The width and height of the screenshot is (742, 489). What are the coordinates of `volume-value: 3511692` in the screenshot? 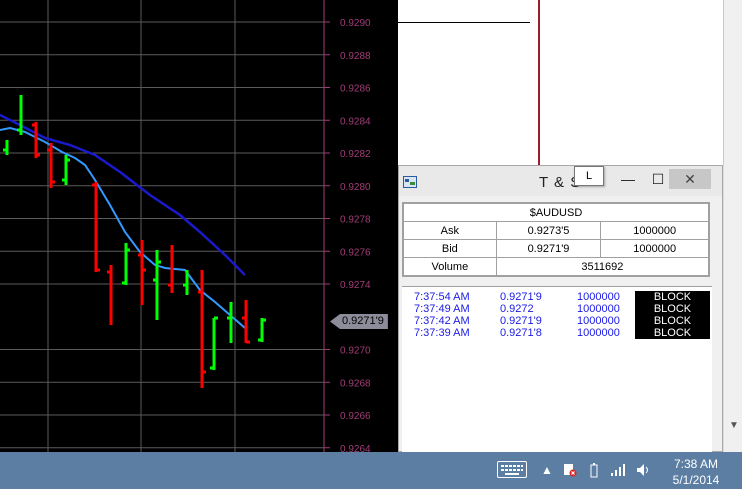 It's located at (602, 267).